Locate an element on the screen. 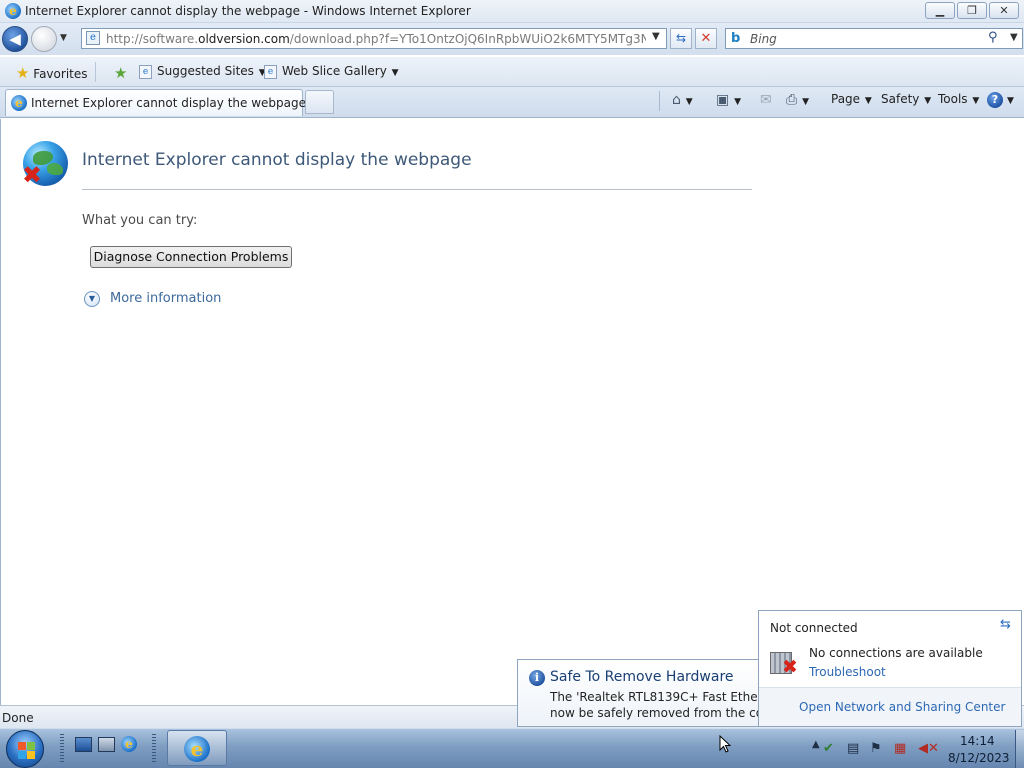  minimize-button: ▁ is located at coordinates (940, 10).